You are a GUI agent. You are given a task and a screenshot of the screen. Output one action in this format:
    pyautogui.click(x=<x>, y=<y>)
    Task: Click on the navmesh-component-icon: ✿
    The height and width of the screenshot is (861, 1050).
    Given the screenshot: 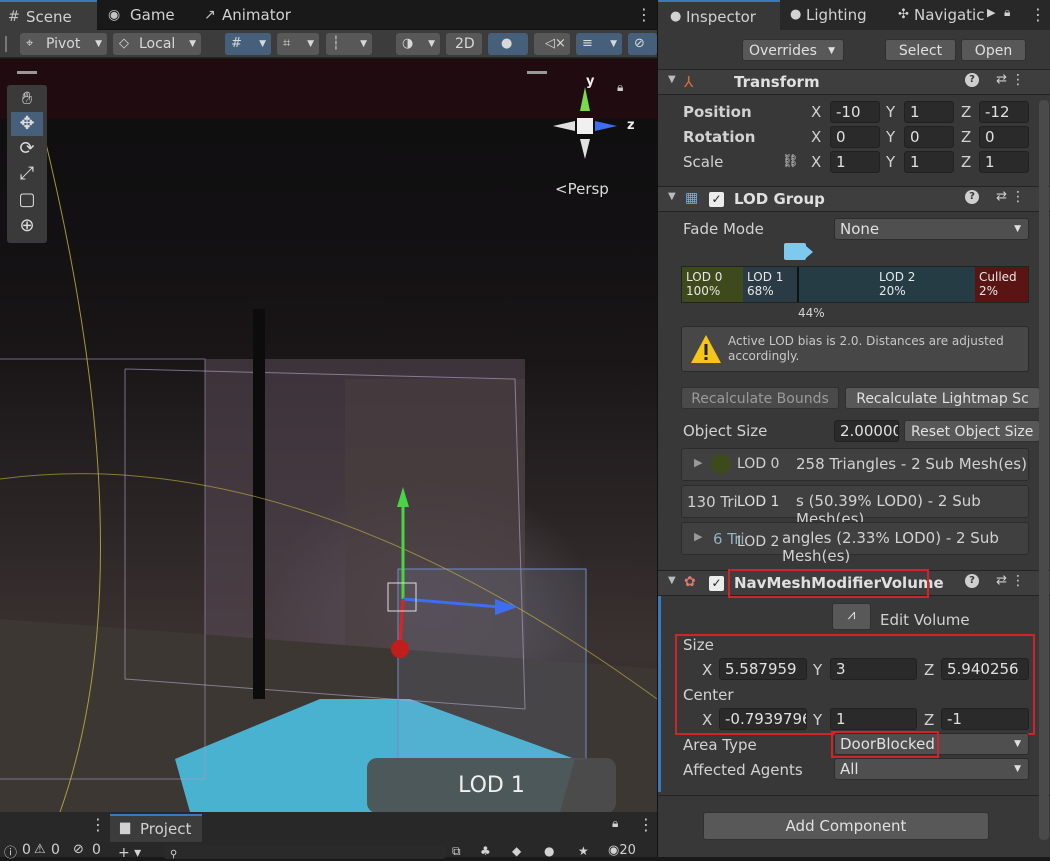 What is the action you would take?
    pyautogui.click(x=690, y=582)
    